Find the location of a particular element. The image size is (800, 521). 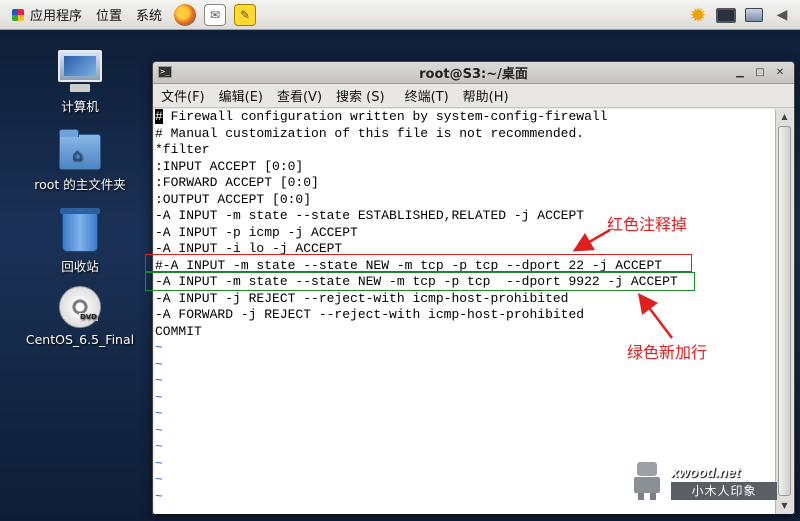

notes-icon: ✎ is located at coordinates (245, 14).